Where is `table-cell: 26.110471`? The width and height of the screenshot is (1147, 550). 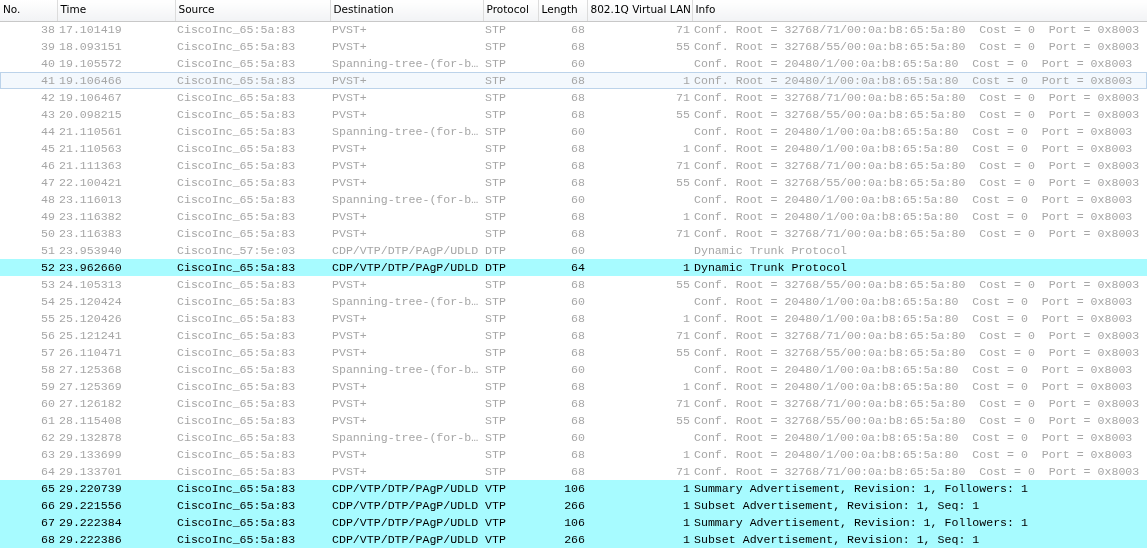 table-cell: 26.110471 is located at coordinates (90, 352).